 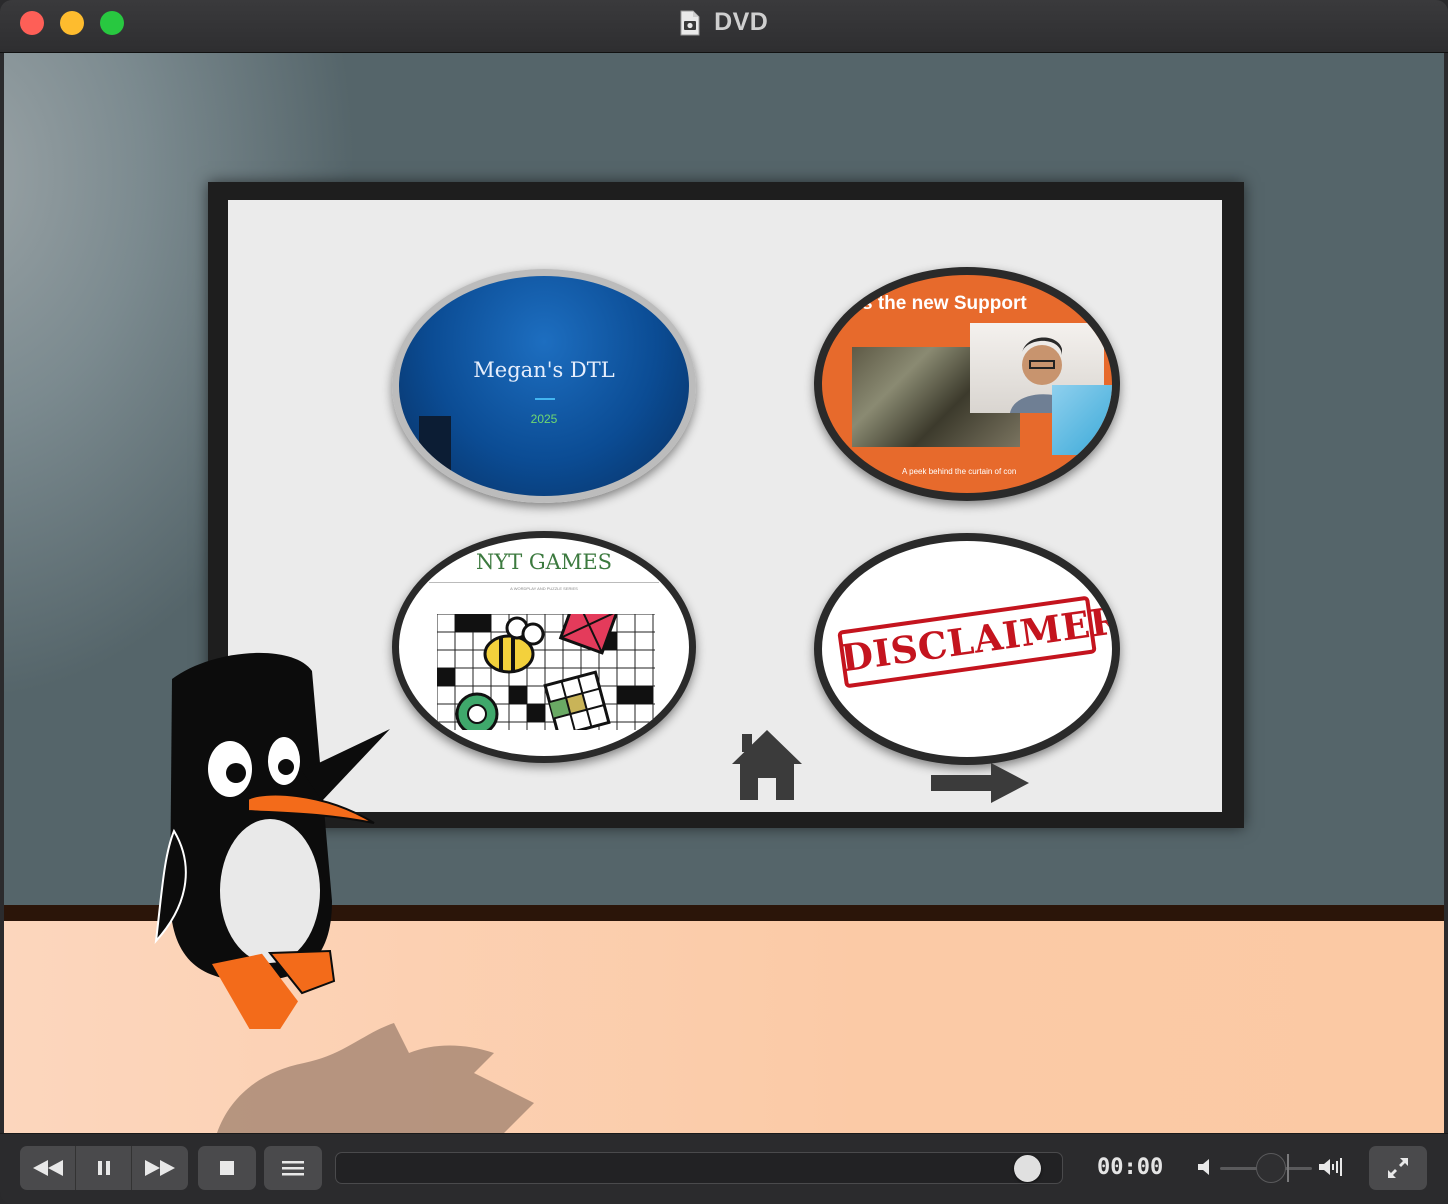 What do you see at coordinates (272, 840) in the screenshot?
I see `penguin-mascot` at bounding box center [272, 840].